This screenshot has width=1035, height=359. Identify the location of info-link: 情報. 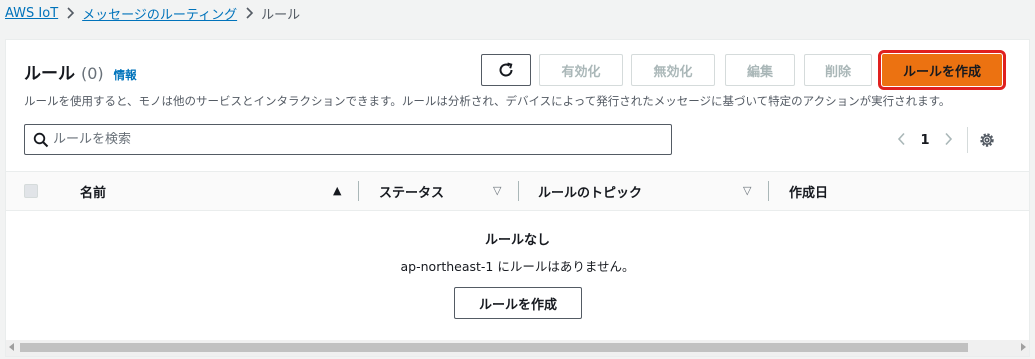
(125, 75).